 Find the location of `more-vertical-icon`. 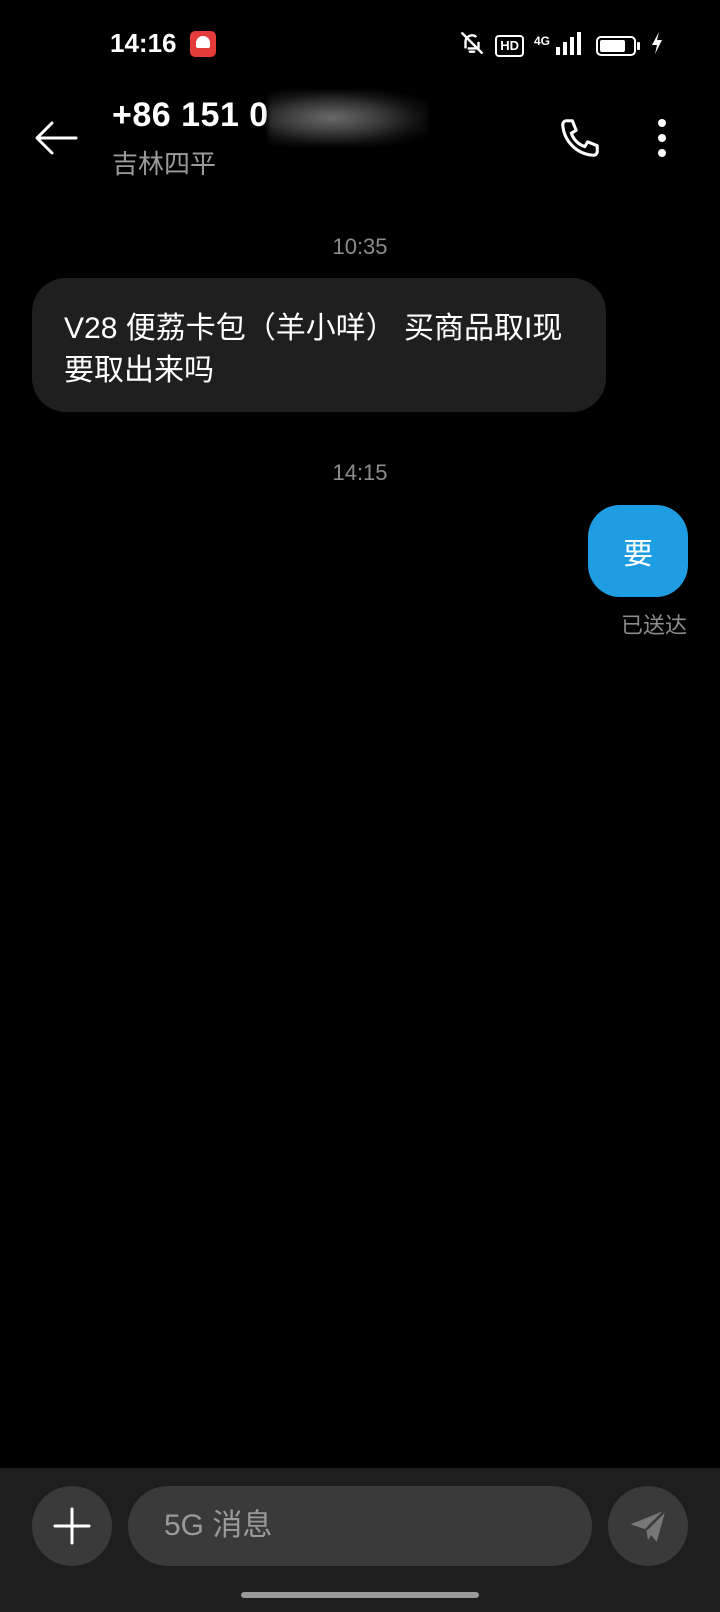

more-vertical-icon is located at coordinates (662, 138).